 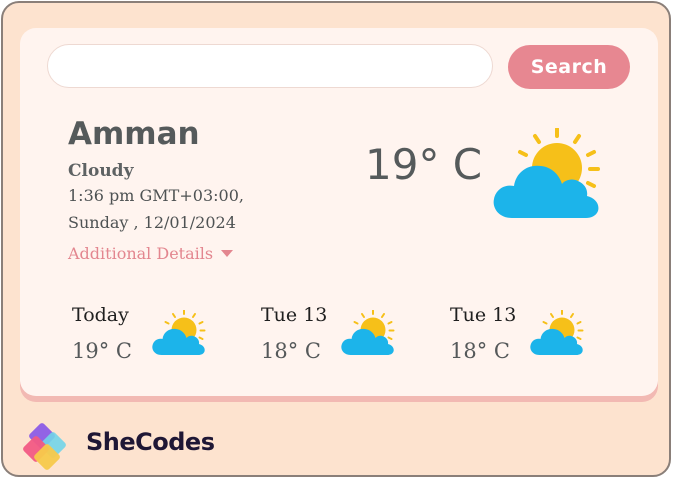 What do you see at coordinates (569, 67) in the screenshot?
I see `search-button: Search` at bounding box center [569, 67].